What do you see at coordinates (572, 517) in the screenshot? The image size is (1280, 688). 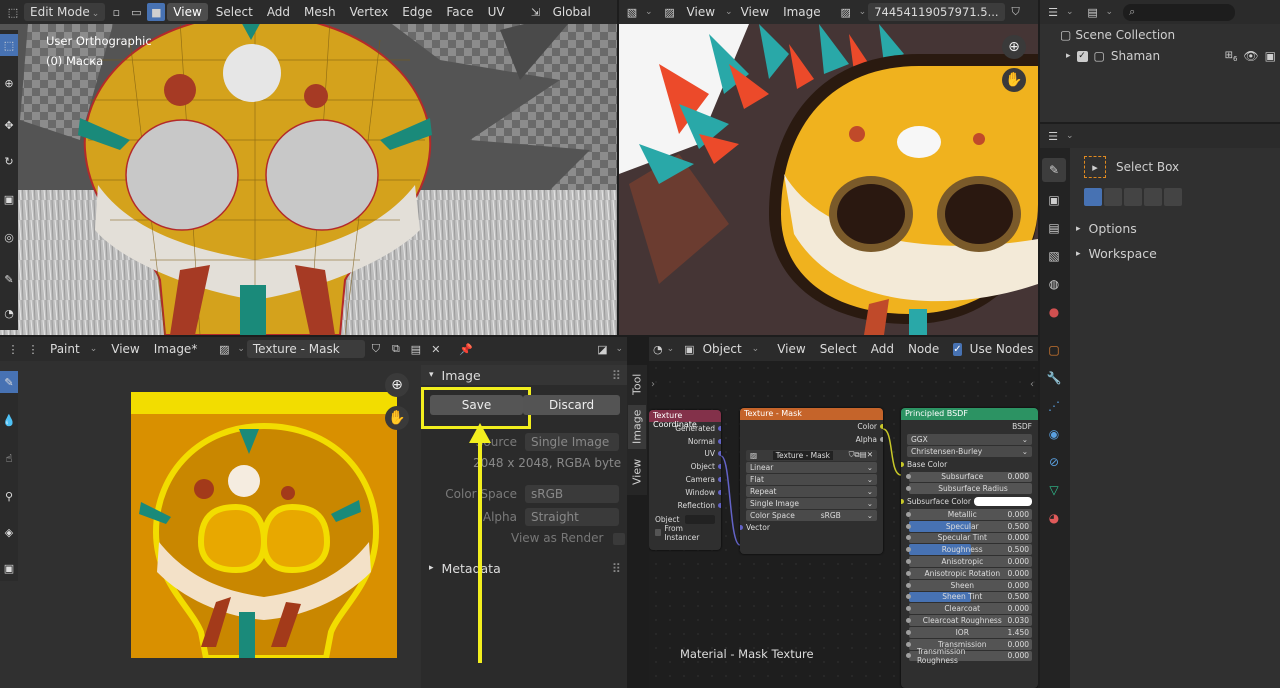 I see `alpha-dropdown: Straight` at bounding box center [572, 517].